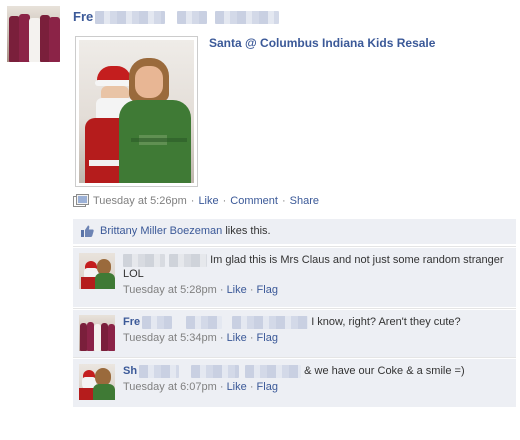 This screenshot has width=520, height=440. Describe the element at coordinates (170, 387) in the screenshot. I see `comment-time: Tuesday at 6:07pm` at that location.